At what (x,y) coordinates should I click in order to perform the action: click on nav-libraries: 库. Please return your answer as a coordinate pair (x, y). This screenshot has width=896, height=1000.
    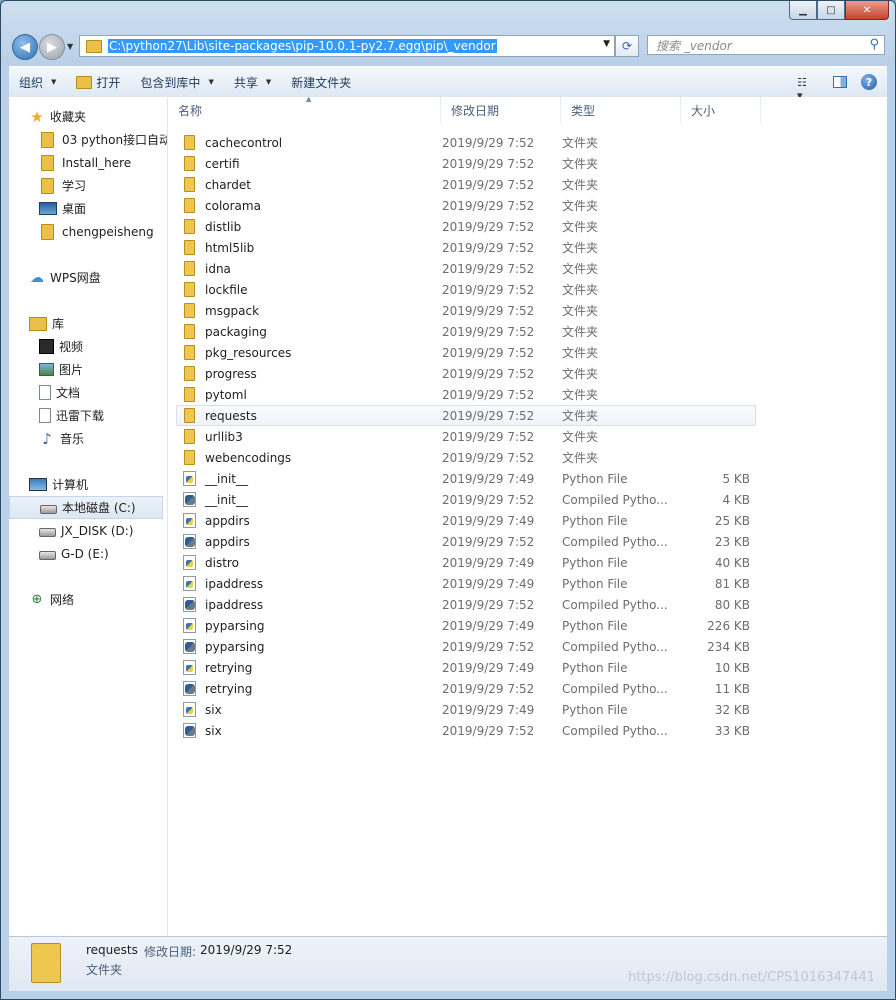
    Looking at the image, I should click on (88, 323).